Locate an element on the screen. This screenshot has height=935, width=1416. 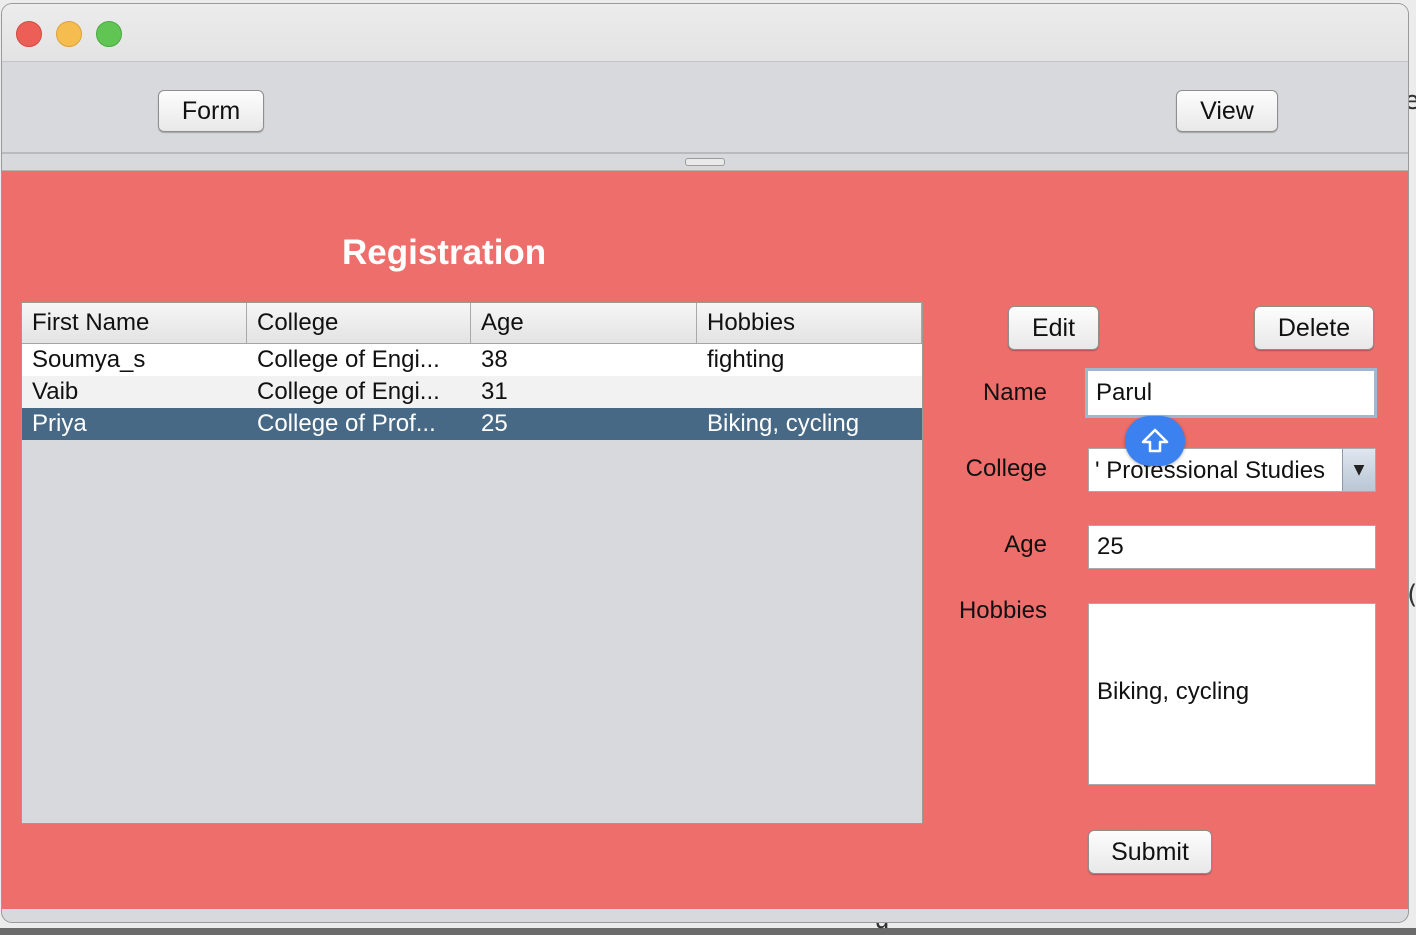
title-bar is located at coordinates (705, 33).